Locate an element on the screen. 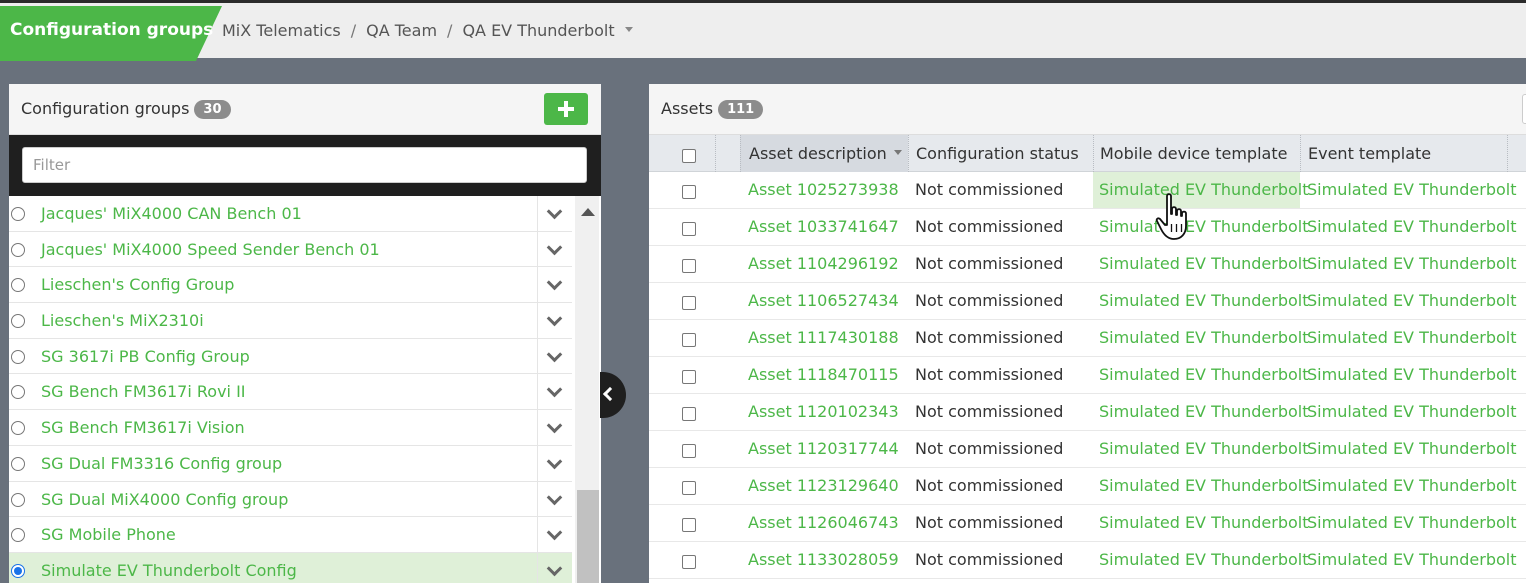 The image size is (1526, 583). column-event-template: Event template is located at coordinates (1403, 153).